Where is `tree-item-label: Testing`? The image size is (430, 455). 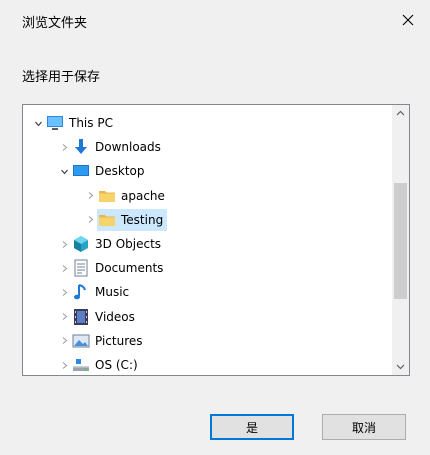
tree-item-label: Testing is located at coordinates (142, 219).